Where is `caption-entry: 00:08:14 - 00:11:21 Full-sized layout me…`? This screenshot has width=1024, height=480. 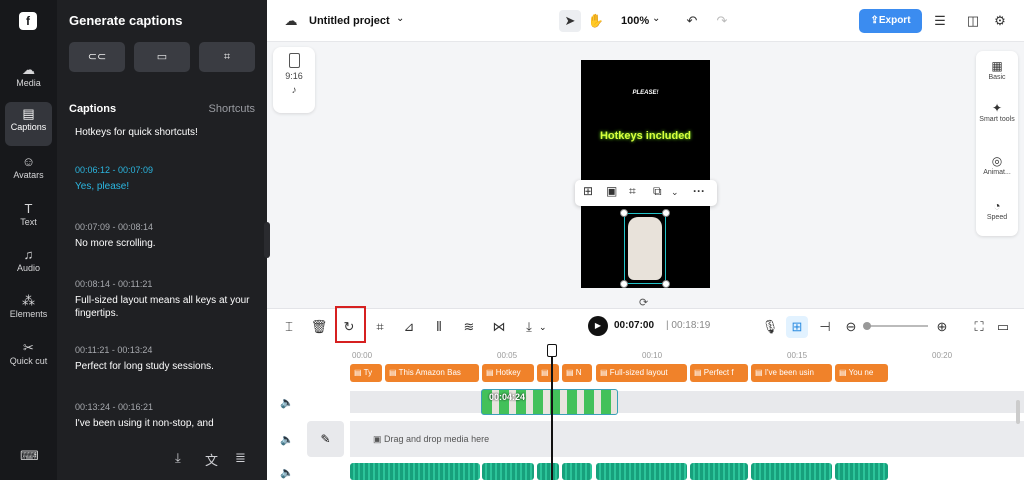
caption-entry: 00:08:14 - 00:11:21 Full-sized layout me… is located at coordinates (167, 299).